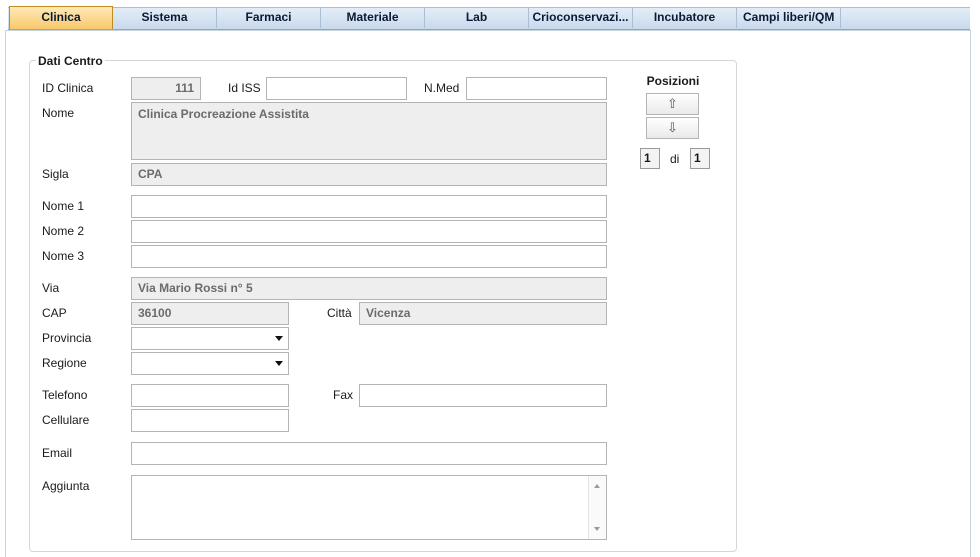 The height and width of the screenshot is (557, 980). What do you see at coordinates (369, 131) in the screenshot?
I see `nome-field: Clinica Procreazione Assistita` at bounding box center [369, 131].